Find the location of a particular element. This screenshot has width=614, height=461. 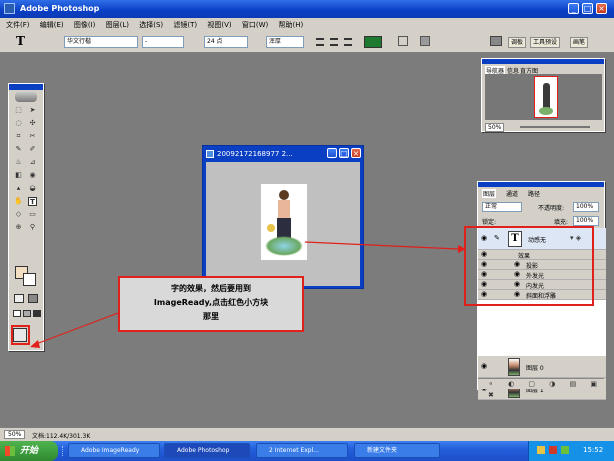

taskbar-item-label: 新建文件夹 is located at coordinates (382, 450).